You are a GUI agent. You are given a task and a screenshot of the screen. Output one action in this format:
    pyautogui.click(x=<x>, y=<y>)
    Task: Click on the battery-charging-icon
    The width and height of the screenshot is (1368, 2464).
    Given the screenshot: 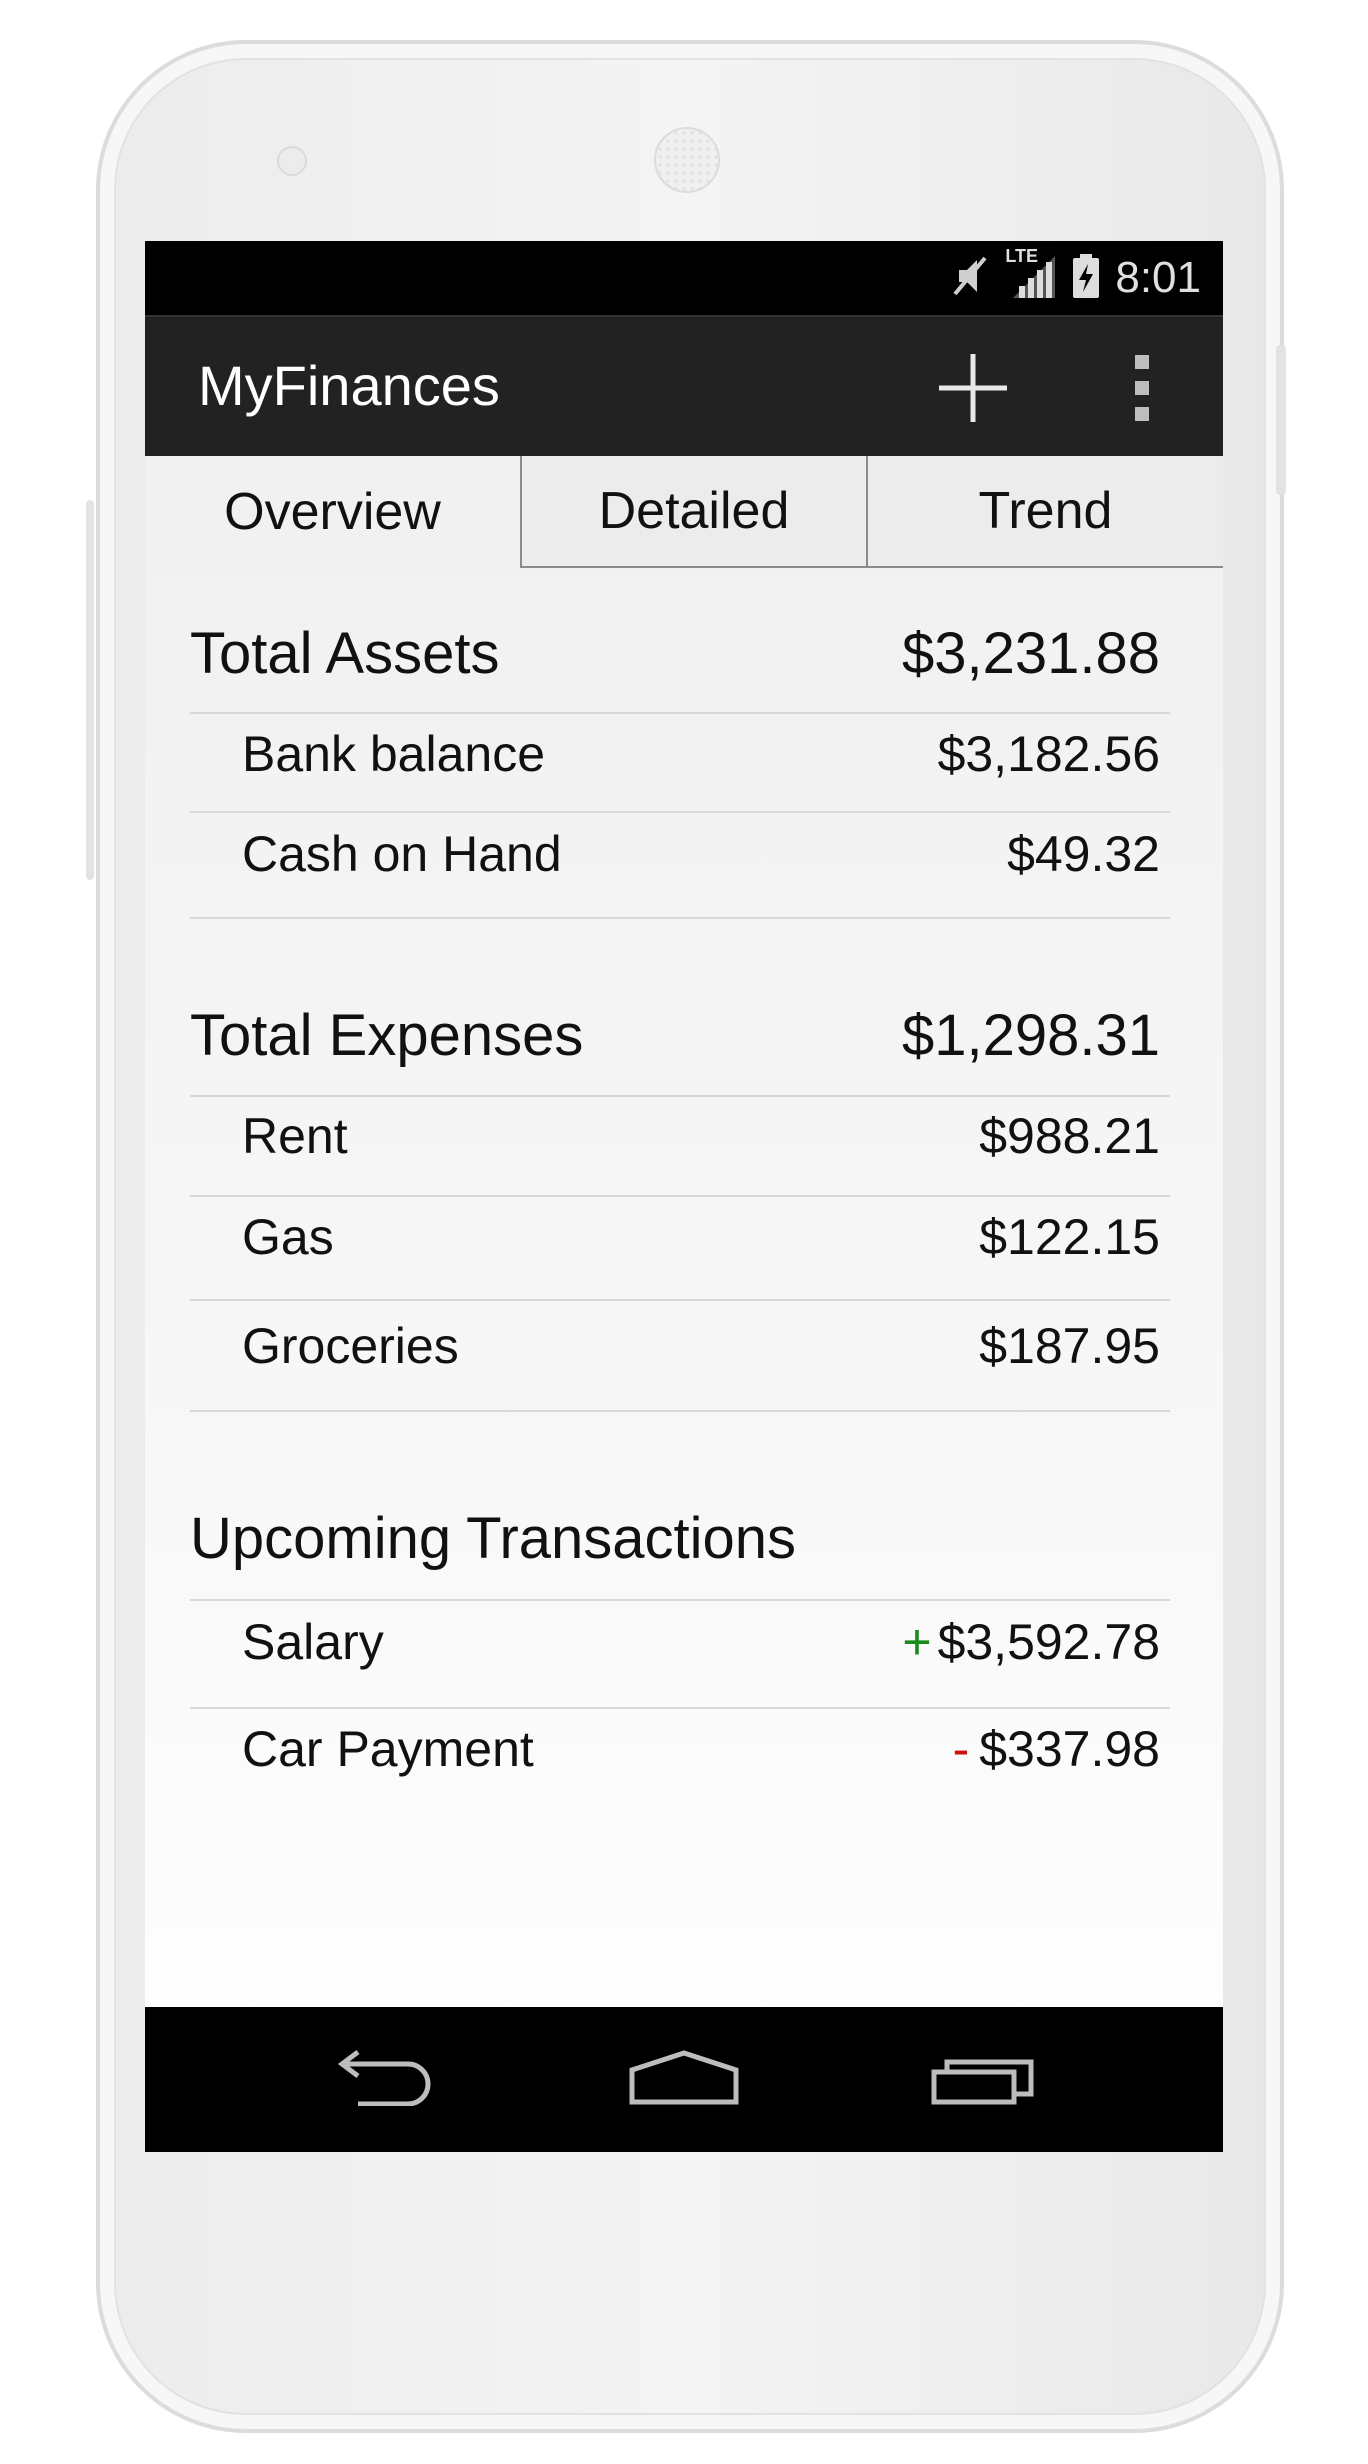 What is the action you would take?
    pyautogui.click(x=1086, y=278)
    